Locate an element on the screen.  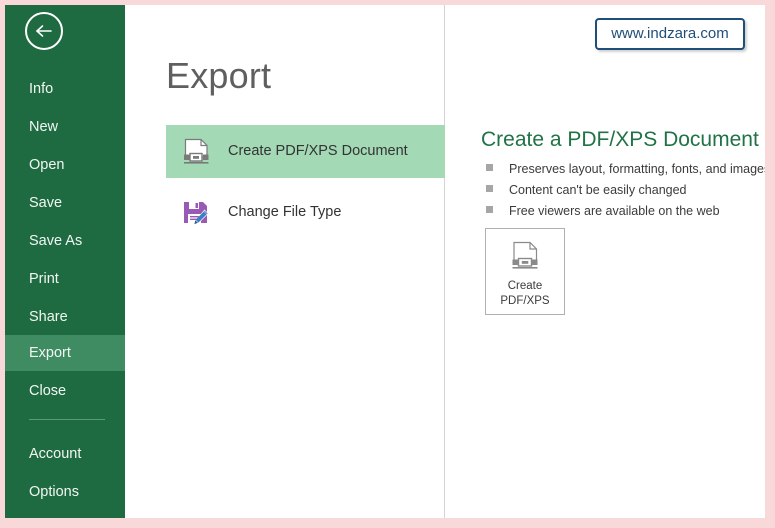
sidebar-item-label: Account is located at coordinates (55, 454).